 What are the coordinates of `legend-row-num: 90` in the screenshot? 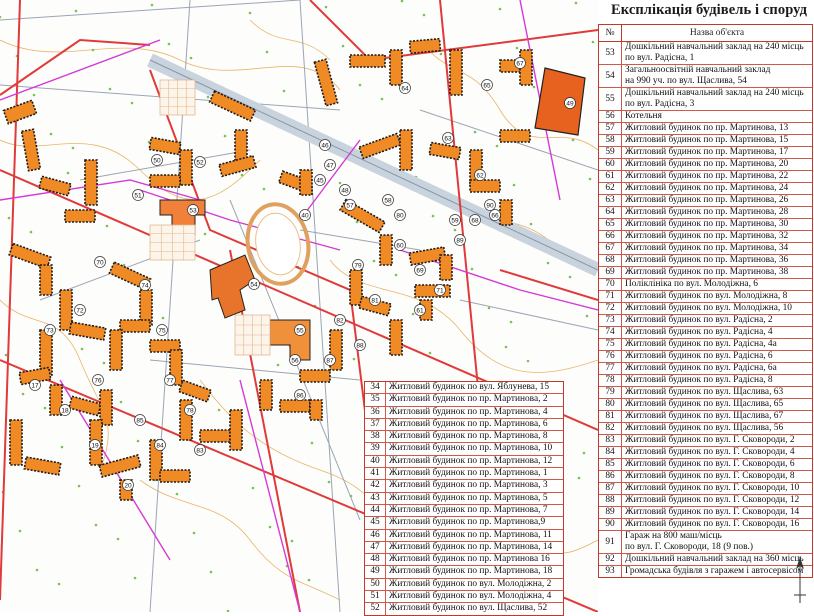 It's located at (610, 524).